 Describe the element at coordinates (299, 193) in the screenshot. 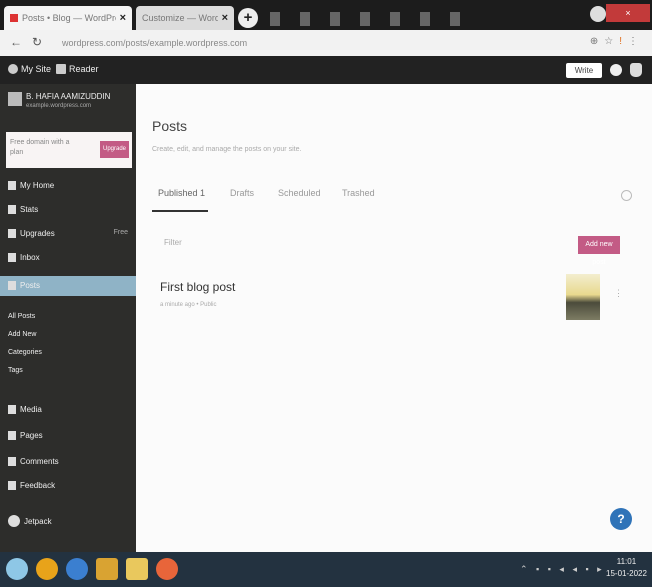

I see `tab-scheduled: Scheduled` at that location.